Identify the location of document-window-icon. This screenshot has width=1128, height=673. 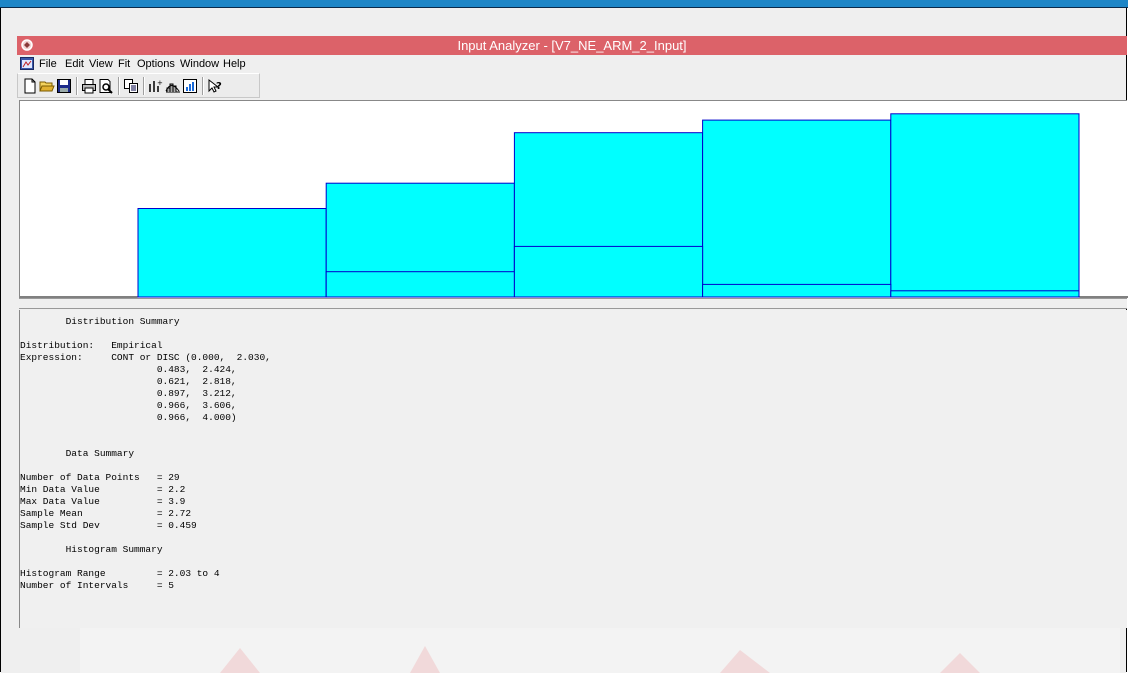
(27, 63).